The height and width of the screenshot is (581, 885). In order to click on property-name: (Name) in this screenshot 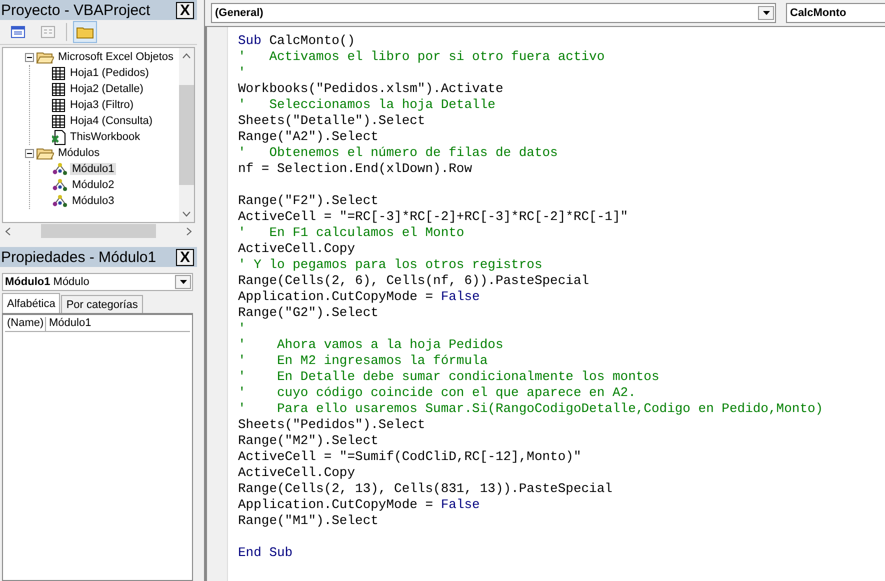, I will do `click(25, 324)`.